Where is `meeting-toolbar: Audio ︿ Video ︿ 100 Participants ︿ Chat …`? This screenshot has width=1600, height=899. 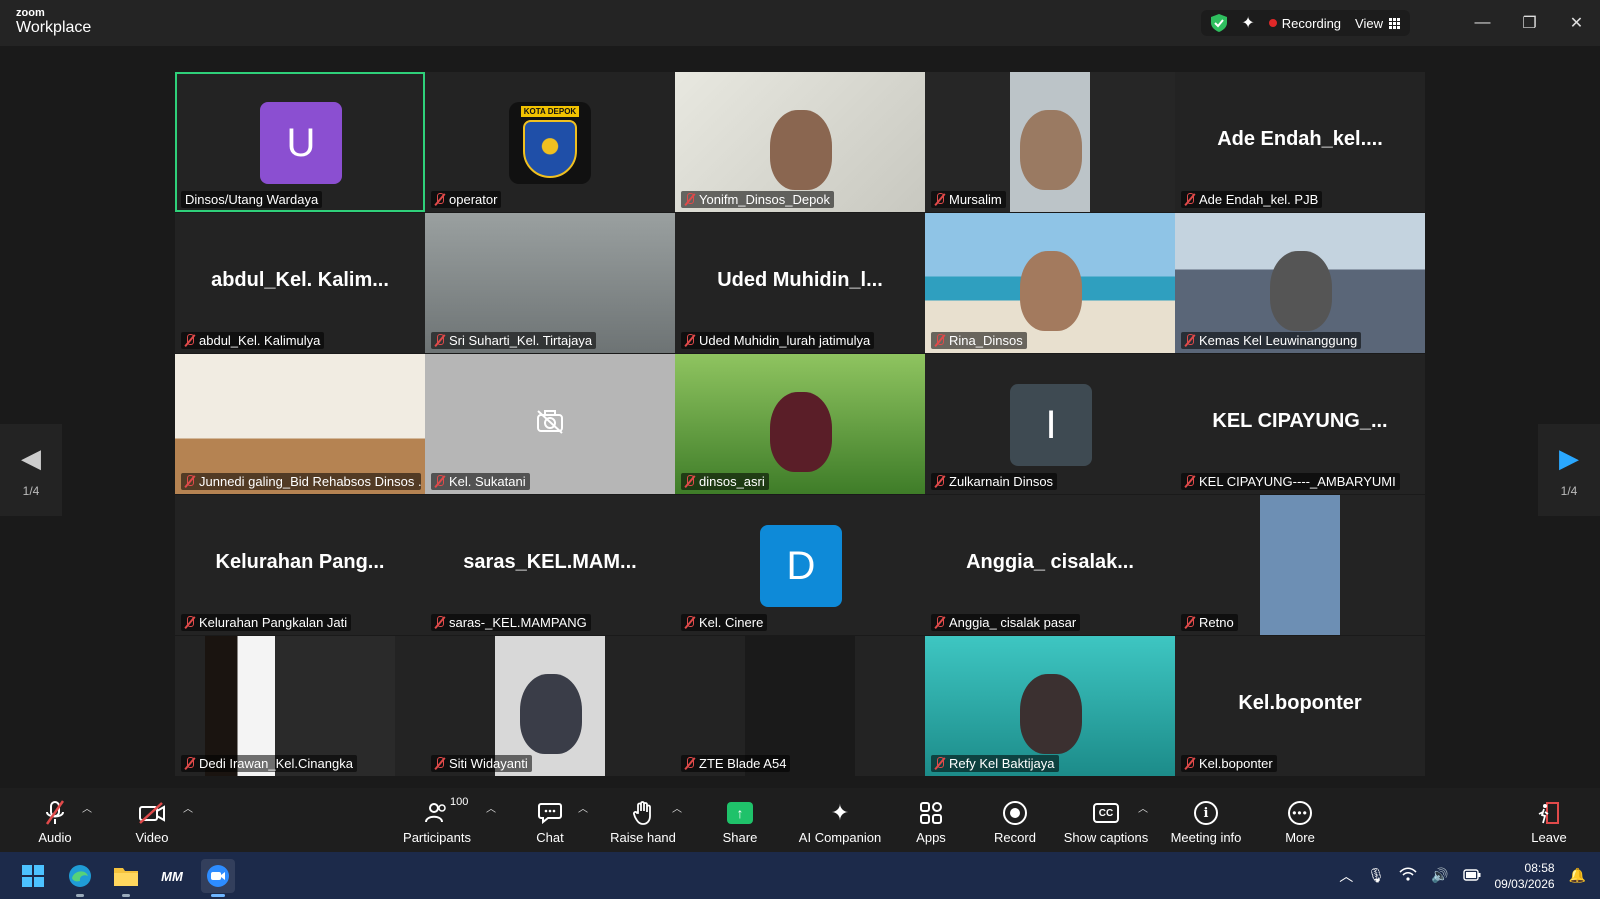
meeting-toolbar: Audio ︿ Video ︿ 100 Participants ︿ Chat … is located at coordinates (800, 820).